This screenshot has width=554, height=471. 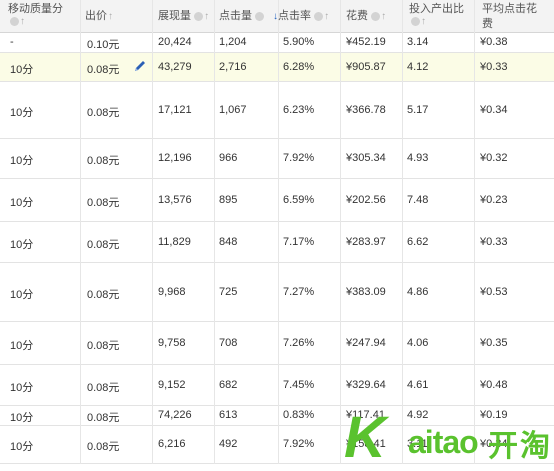 I want to click on col-header-roi-sort: ↑, so click(x=418, y=21).